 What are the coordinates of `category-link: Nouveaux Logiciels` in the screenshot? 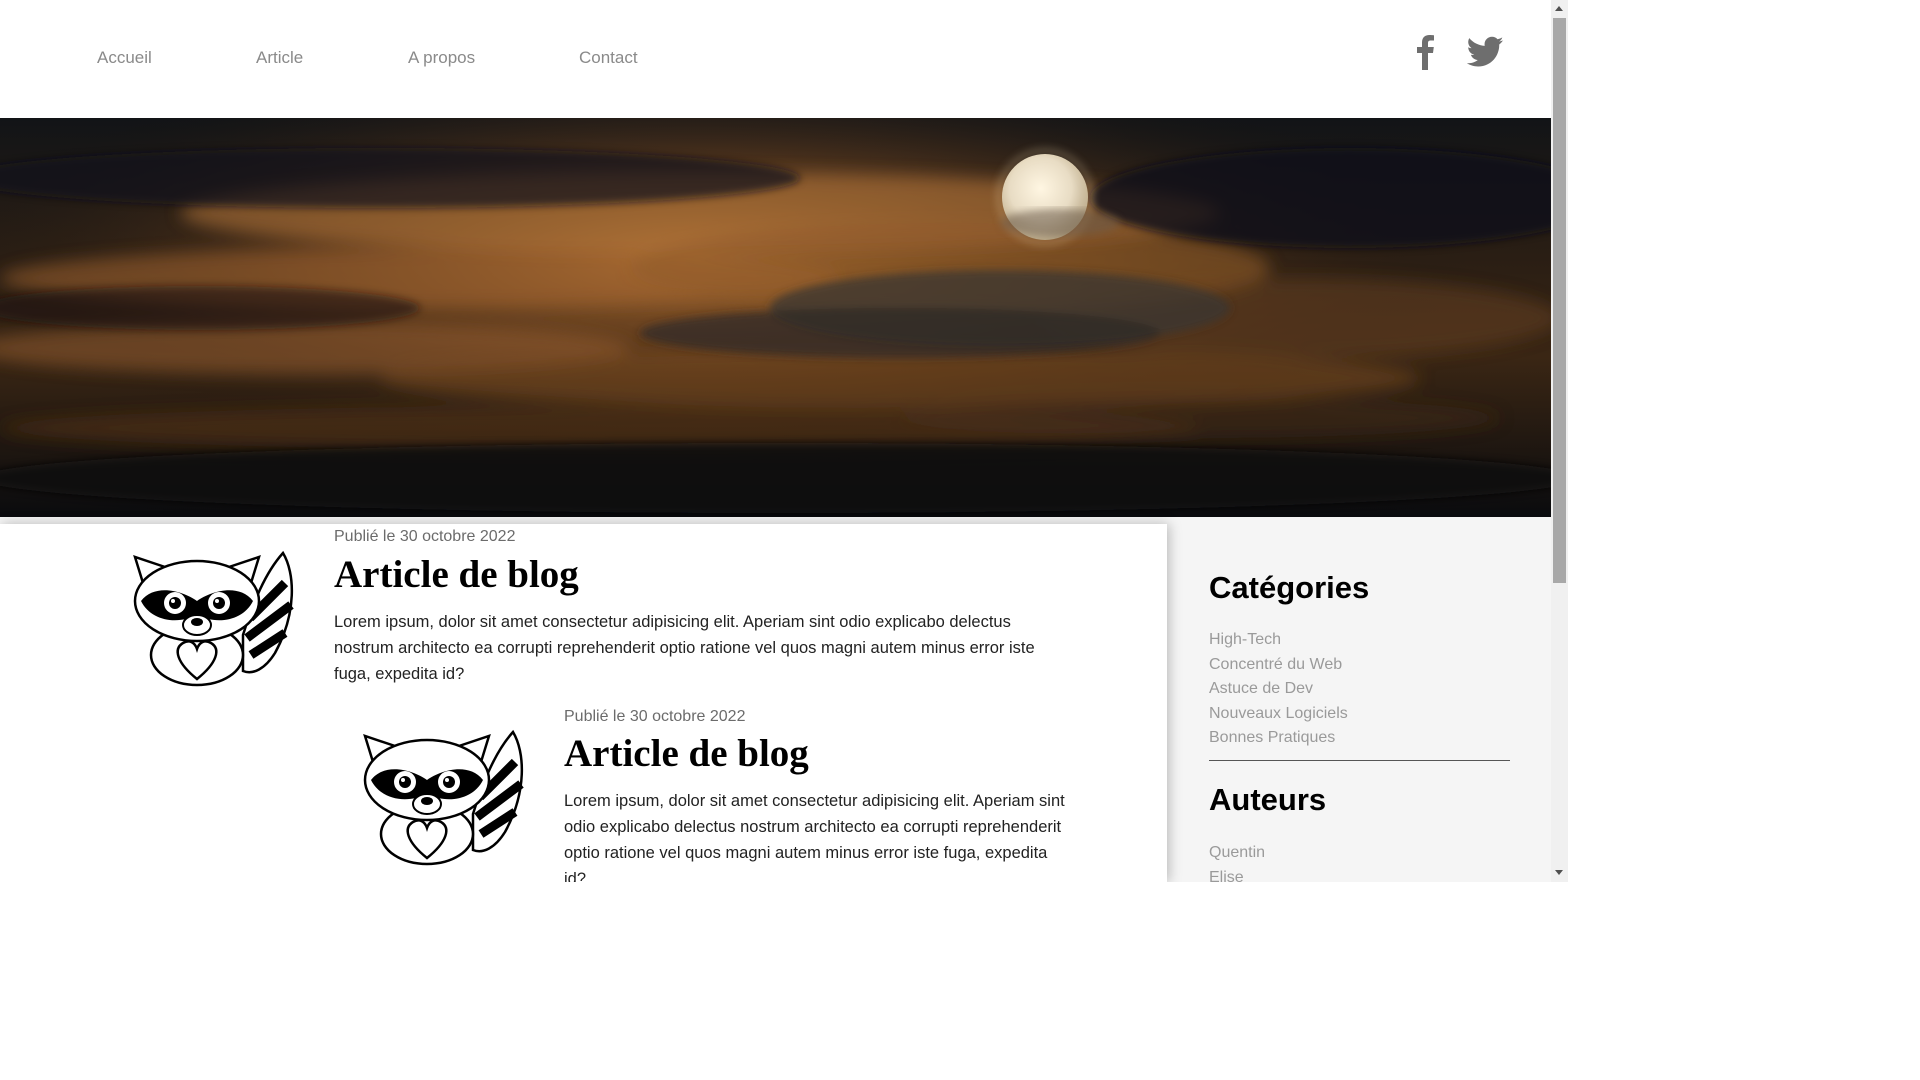 It's located at (1278, 714).